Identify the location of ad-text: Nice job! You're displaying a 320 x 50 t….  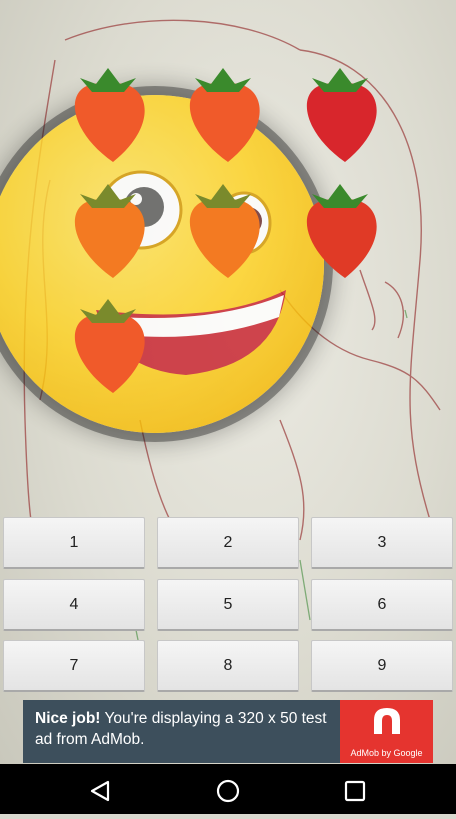
(181, 731).